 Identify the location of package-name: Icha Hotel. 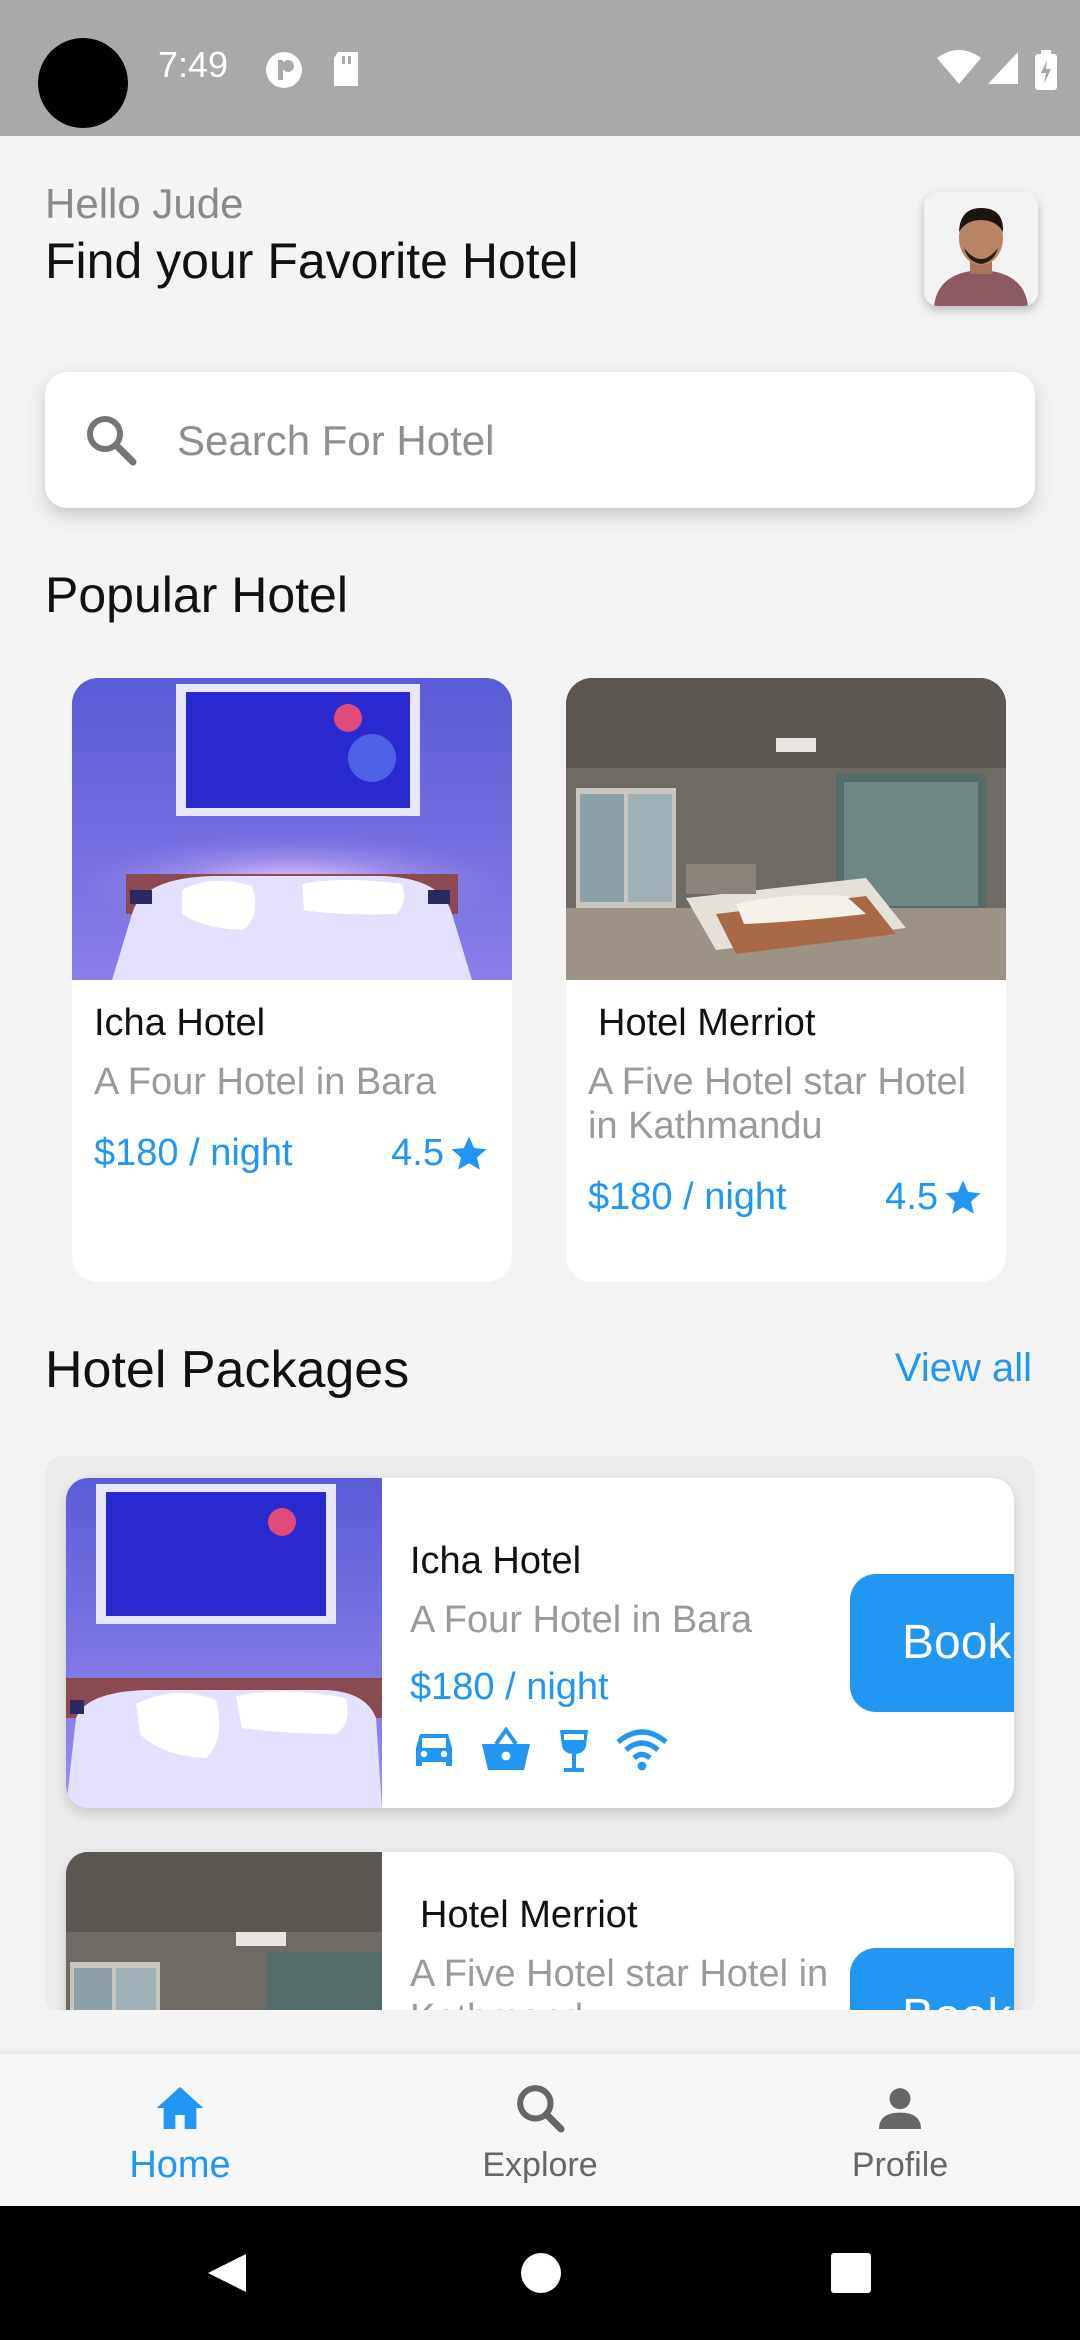
(496, 1561).